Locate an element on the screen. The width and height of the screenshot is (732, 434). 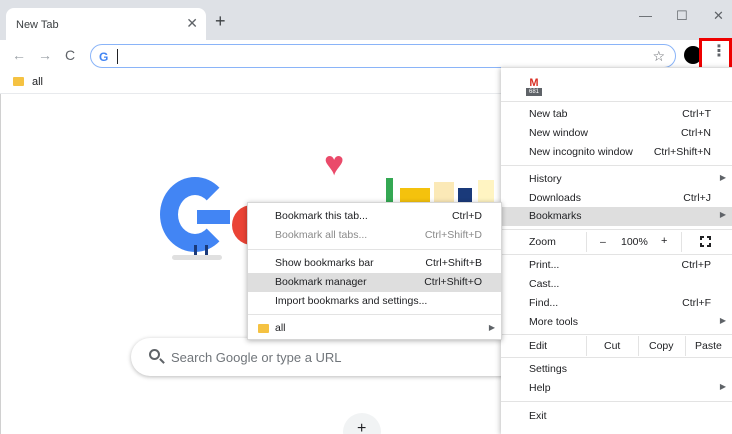
menu-edit-row: Edit Cut Copy Paste is located at coordinates (616, 346).